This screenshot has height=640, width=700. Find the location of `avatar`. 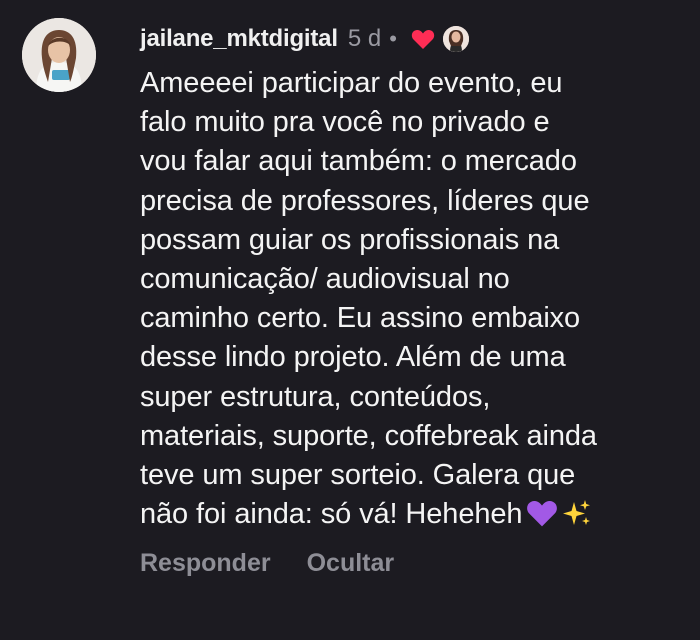

avatar is located at coordinates (59, 55).